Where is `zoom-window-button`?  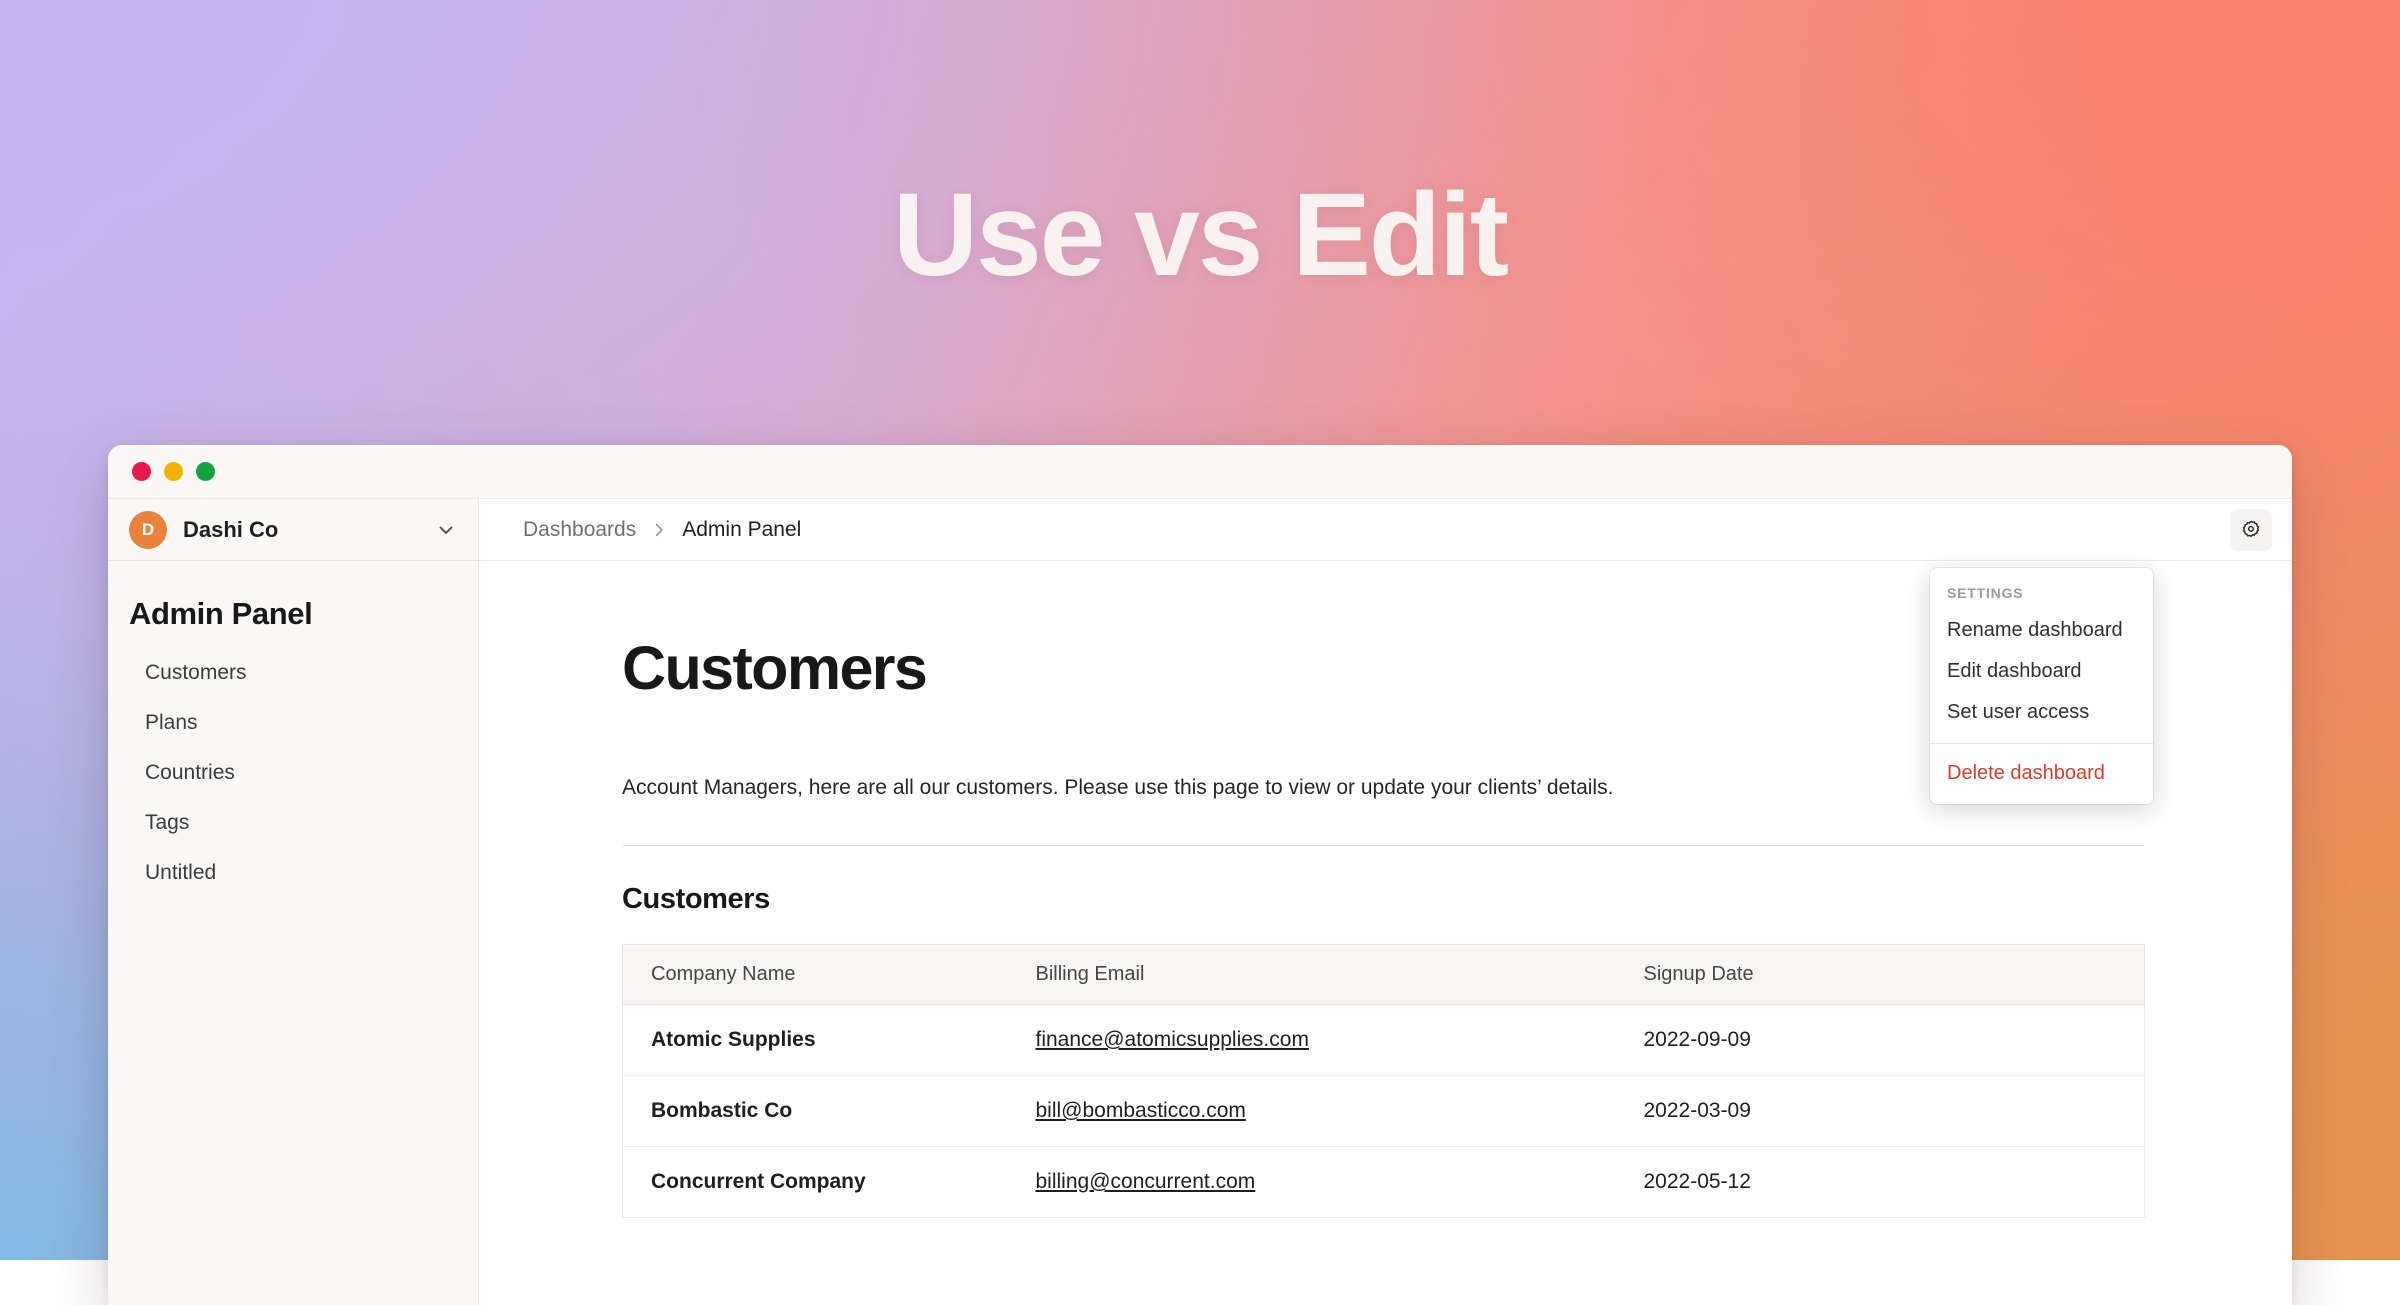
zoom-window-button is located at coordinates (205, 471).